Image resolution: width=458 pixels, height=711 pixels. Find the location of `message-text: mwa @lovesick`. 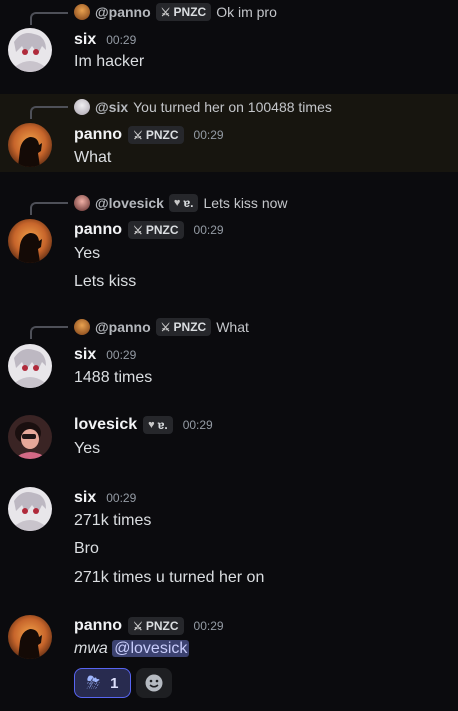

message-text: mwa @lovesick is located at coordinates (132, 649).